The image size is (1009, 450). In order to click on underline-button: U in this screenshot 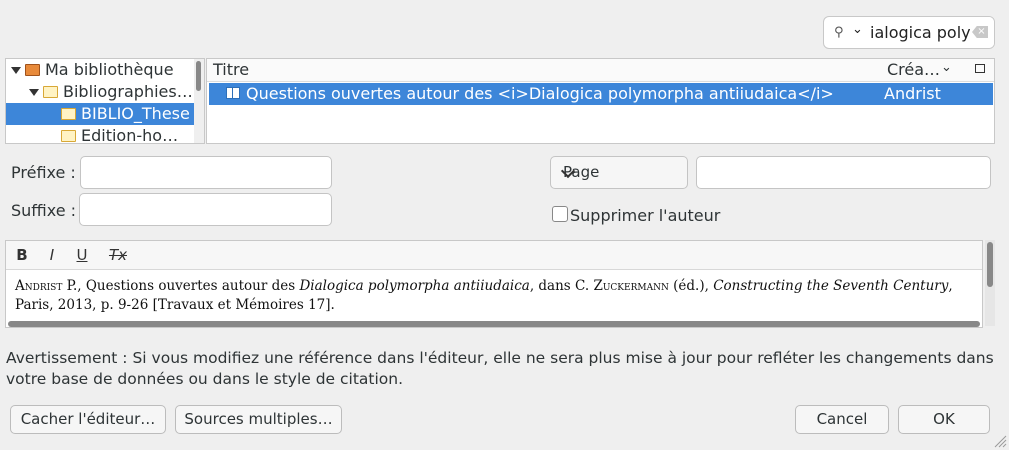, I will do `click(82, 255)`.